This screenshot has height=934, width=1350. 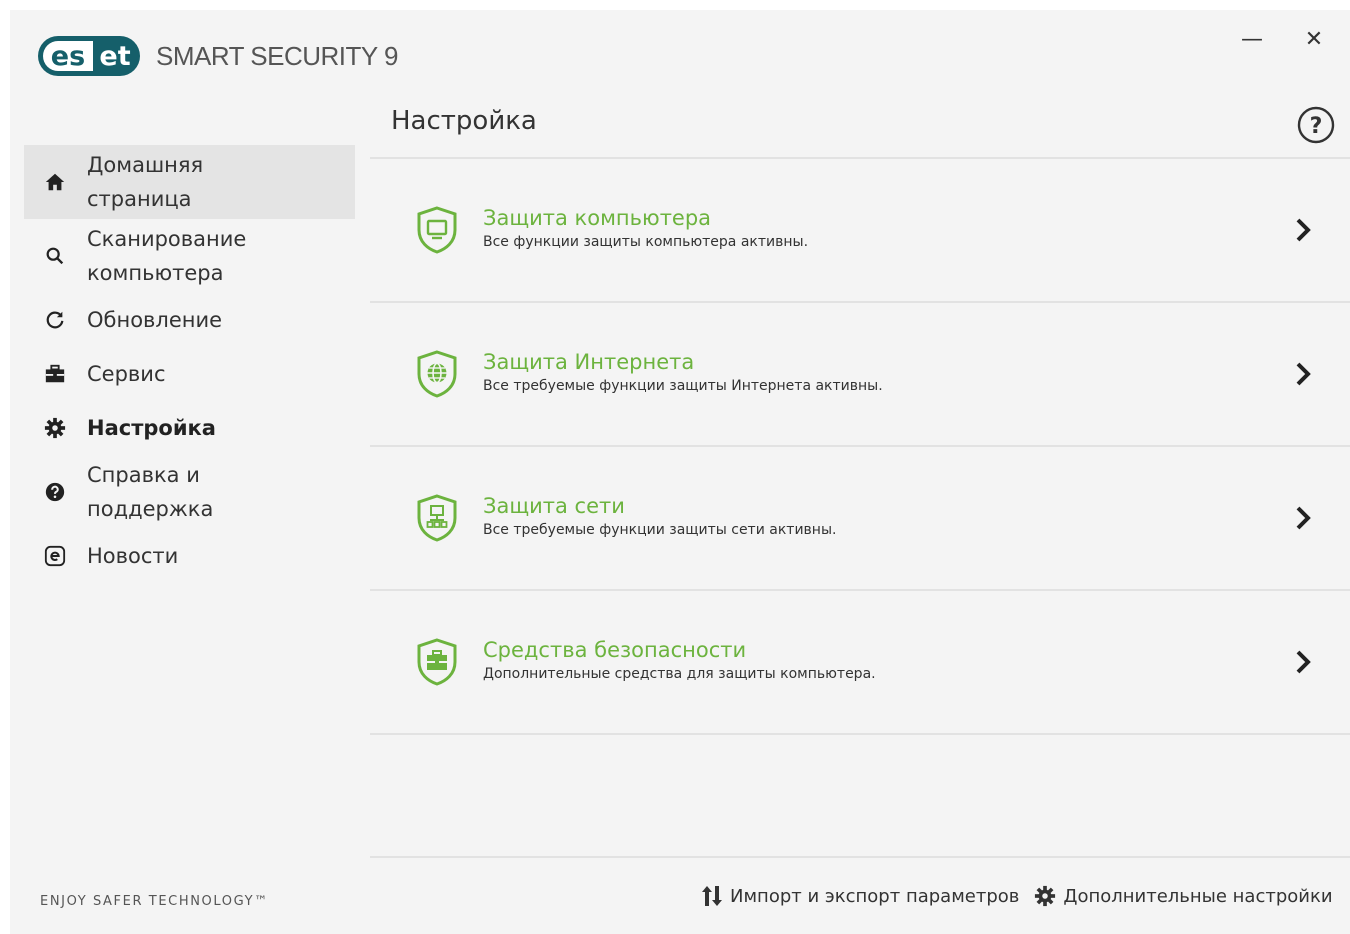 What do you see at coordinates (860, 857) in the screenshot?
I see `footer-divider` at bounding box center [860, 857].